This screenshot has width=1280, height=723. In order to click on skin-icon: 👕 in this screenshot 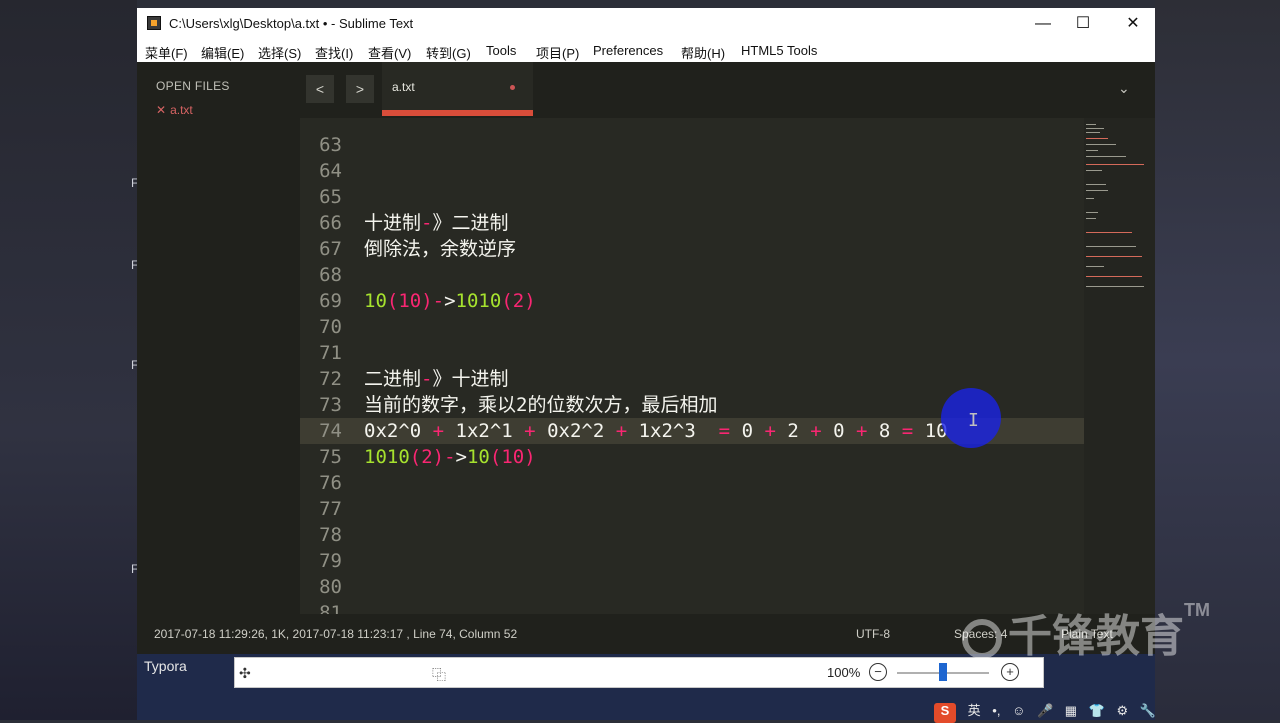, I will do `click(1097, 710)`.